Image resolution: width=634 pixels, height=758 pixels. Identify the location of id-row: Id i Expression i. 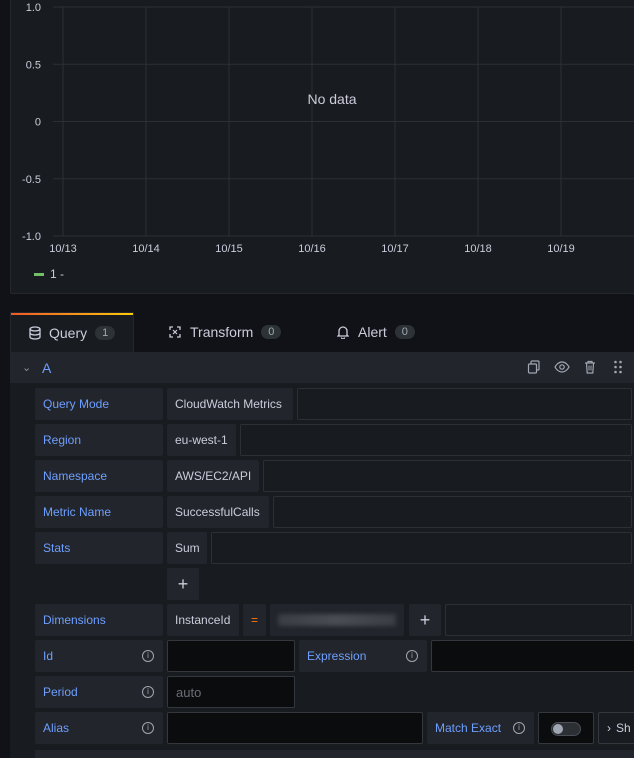
(334, 656).